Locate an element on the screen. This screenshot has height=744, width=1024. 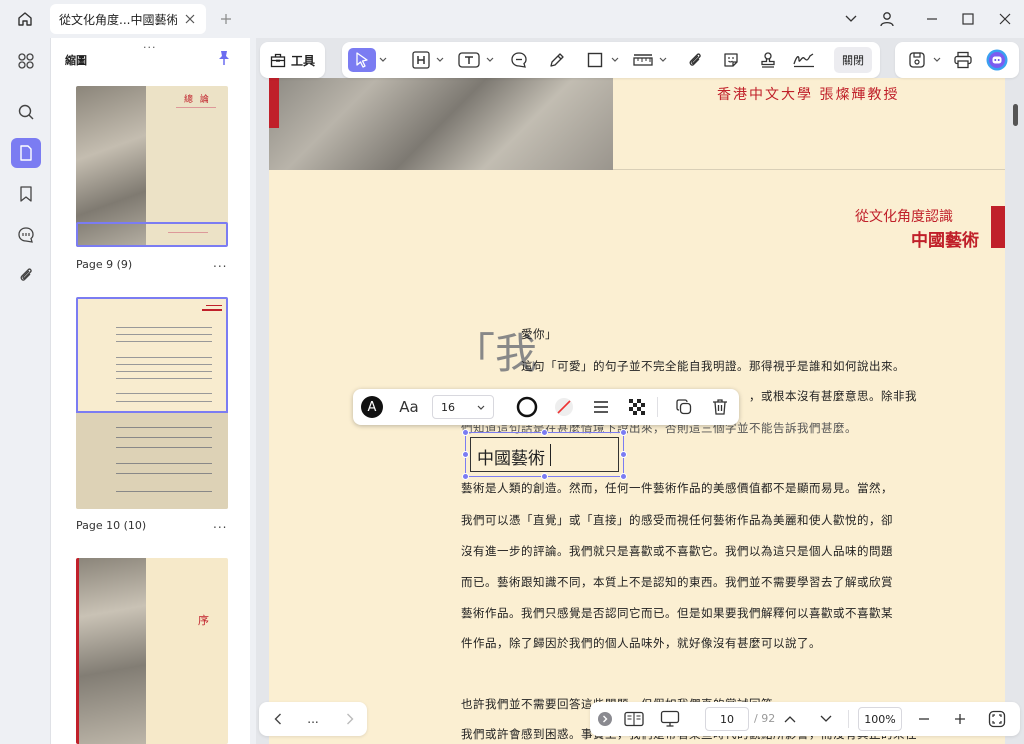
select-tool-menu is located at coordinates (383, 60).